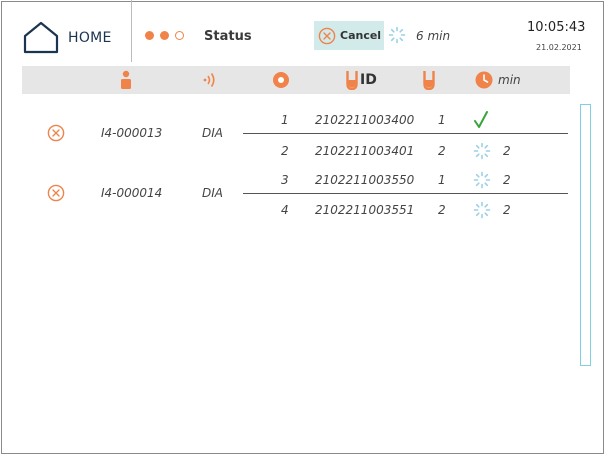 Image resolution: width=607 pixels, height=456 pixels. Describe the element at coordinates (559, 47) in the screenshot. I see `clock-date: 21.02.2021` at that location.